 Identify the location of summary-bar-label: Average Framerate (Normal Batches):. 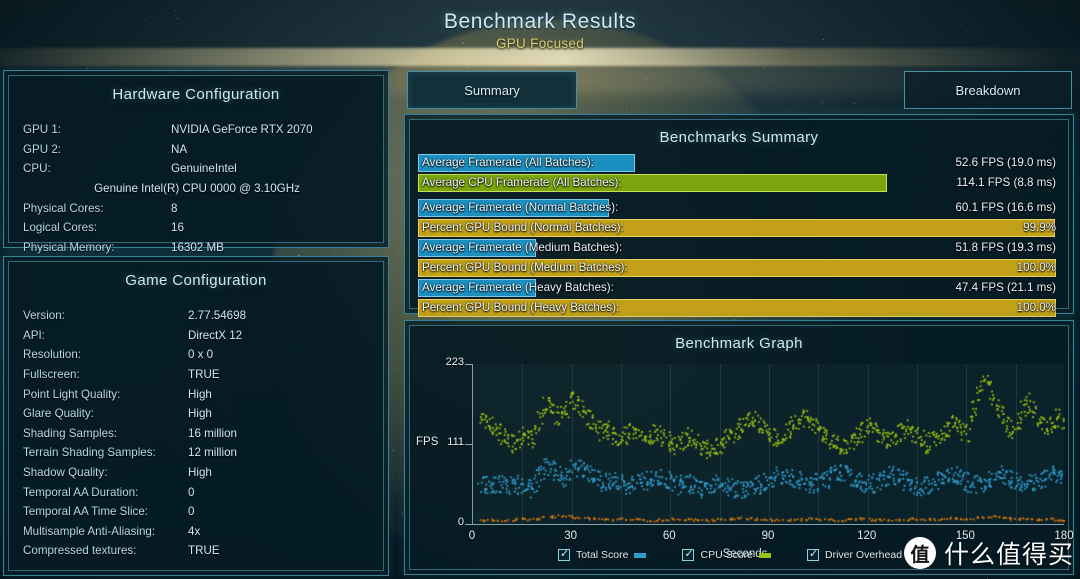
(520, 207).